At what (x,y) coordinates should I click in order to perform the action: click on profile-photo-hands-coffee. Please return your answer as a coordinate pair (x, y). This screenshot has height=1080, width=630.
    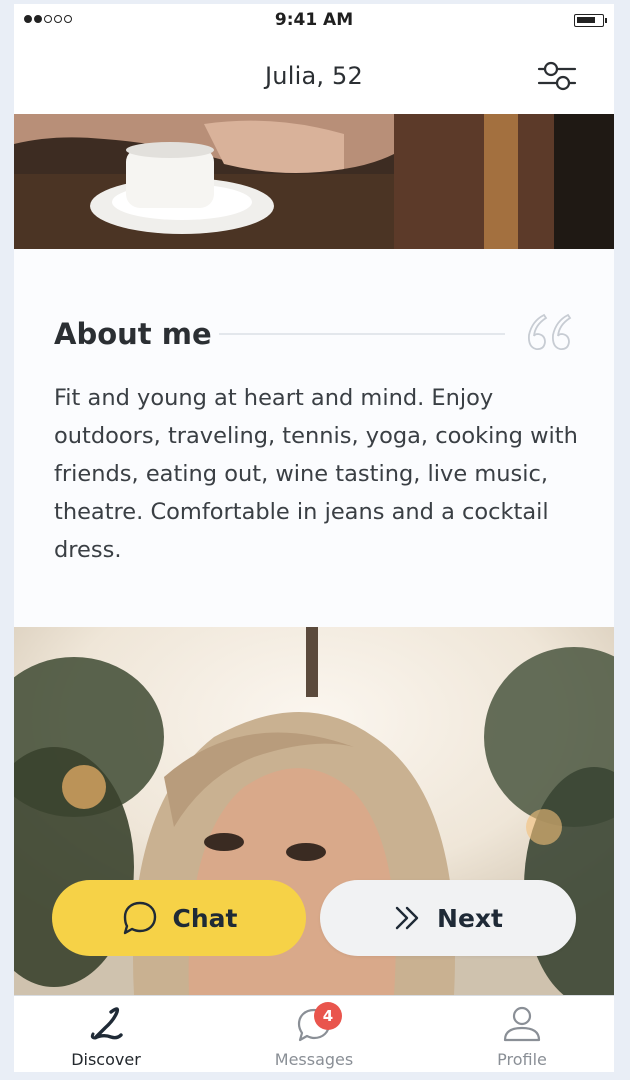
    Looking at the image, I should click on (314, 181).